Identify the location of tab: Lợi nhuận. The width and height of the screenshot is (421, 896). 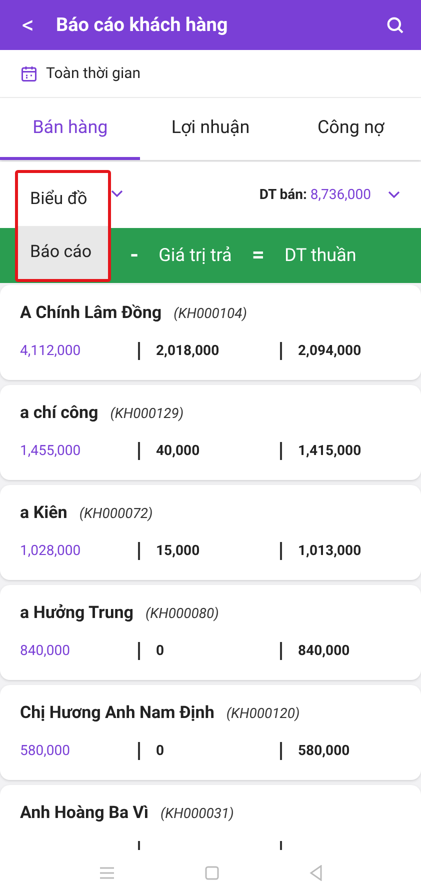
(210, 129).